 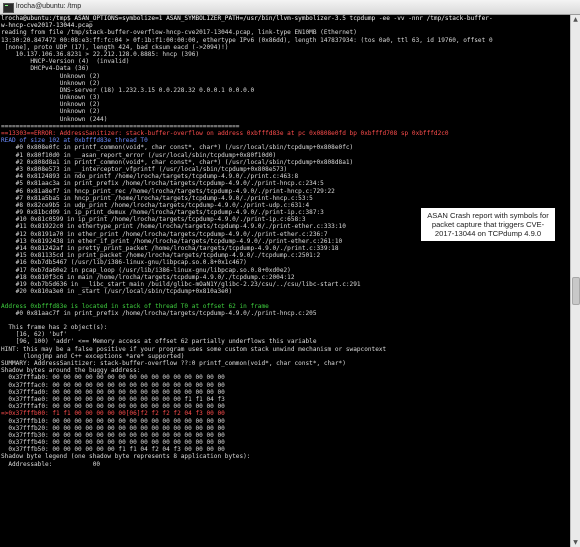 I want to click on terminal-line: DHCPv4-Data (36), so click(x=45, y=69).